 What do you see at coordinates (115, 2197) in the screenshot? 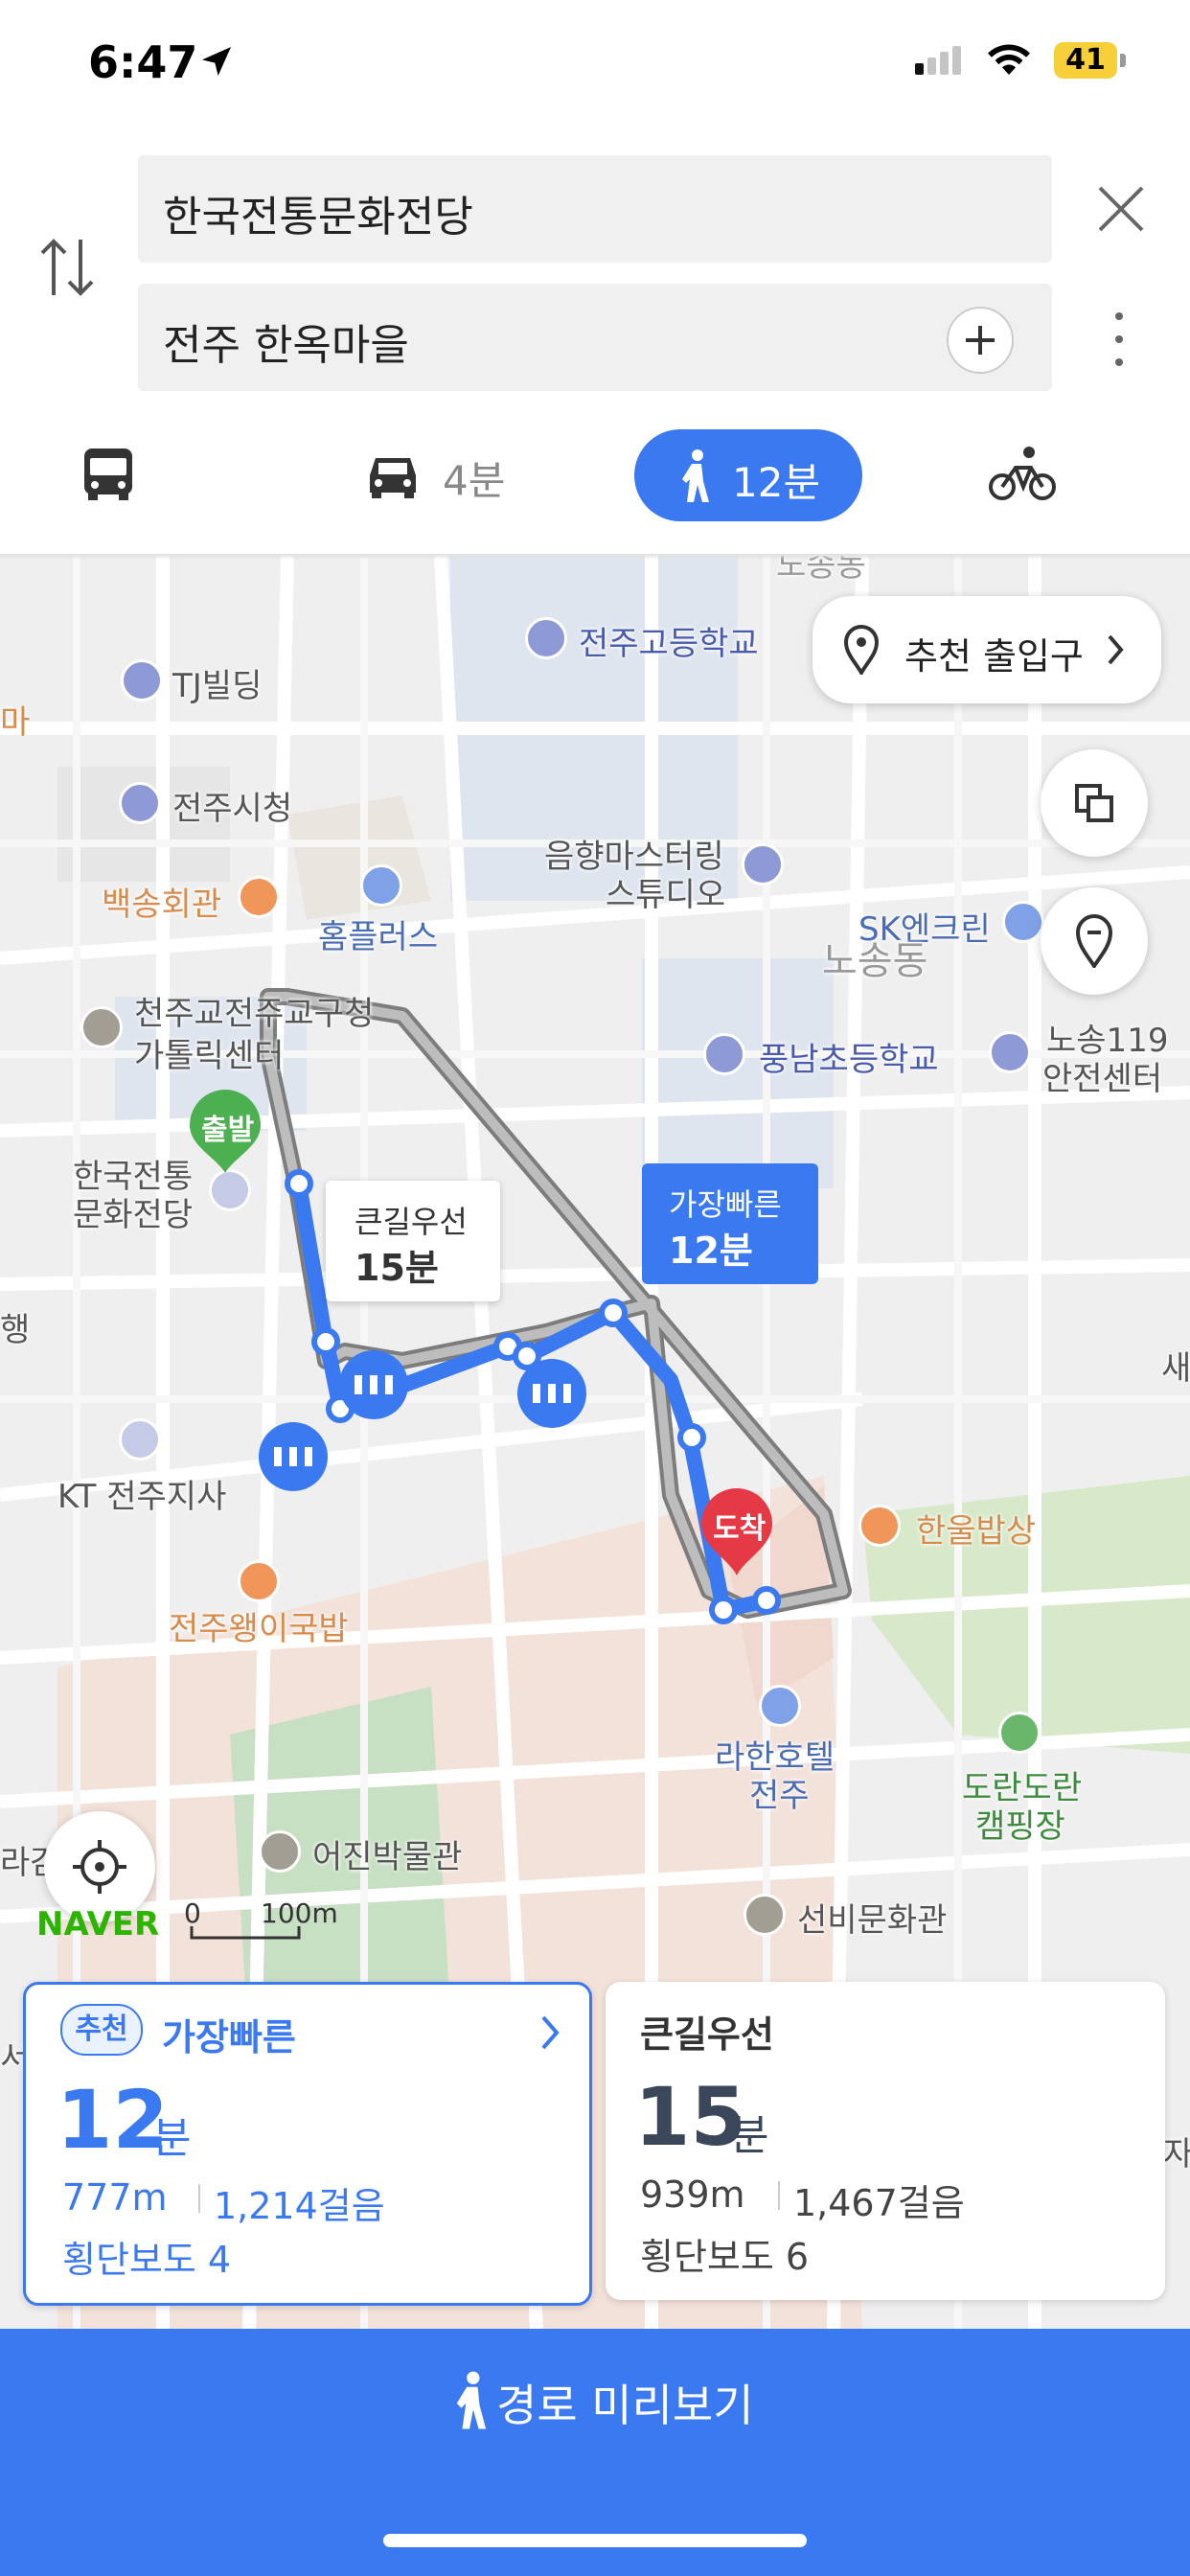
I see `route-distance: 777m` at bounding box center [115, 2197].